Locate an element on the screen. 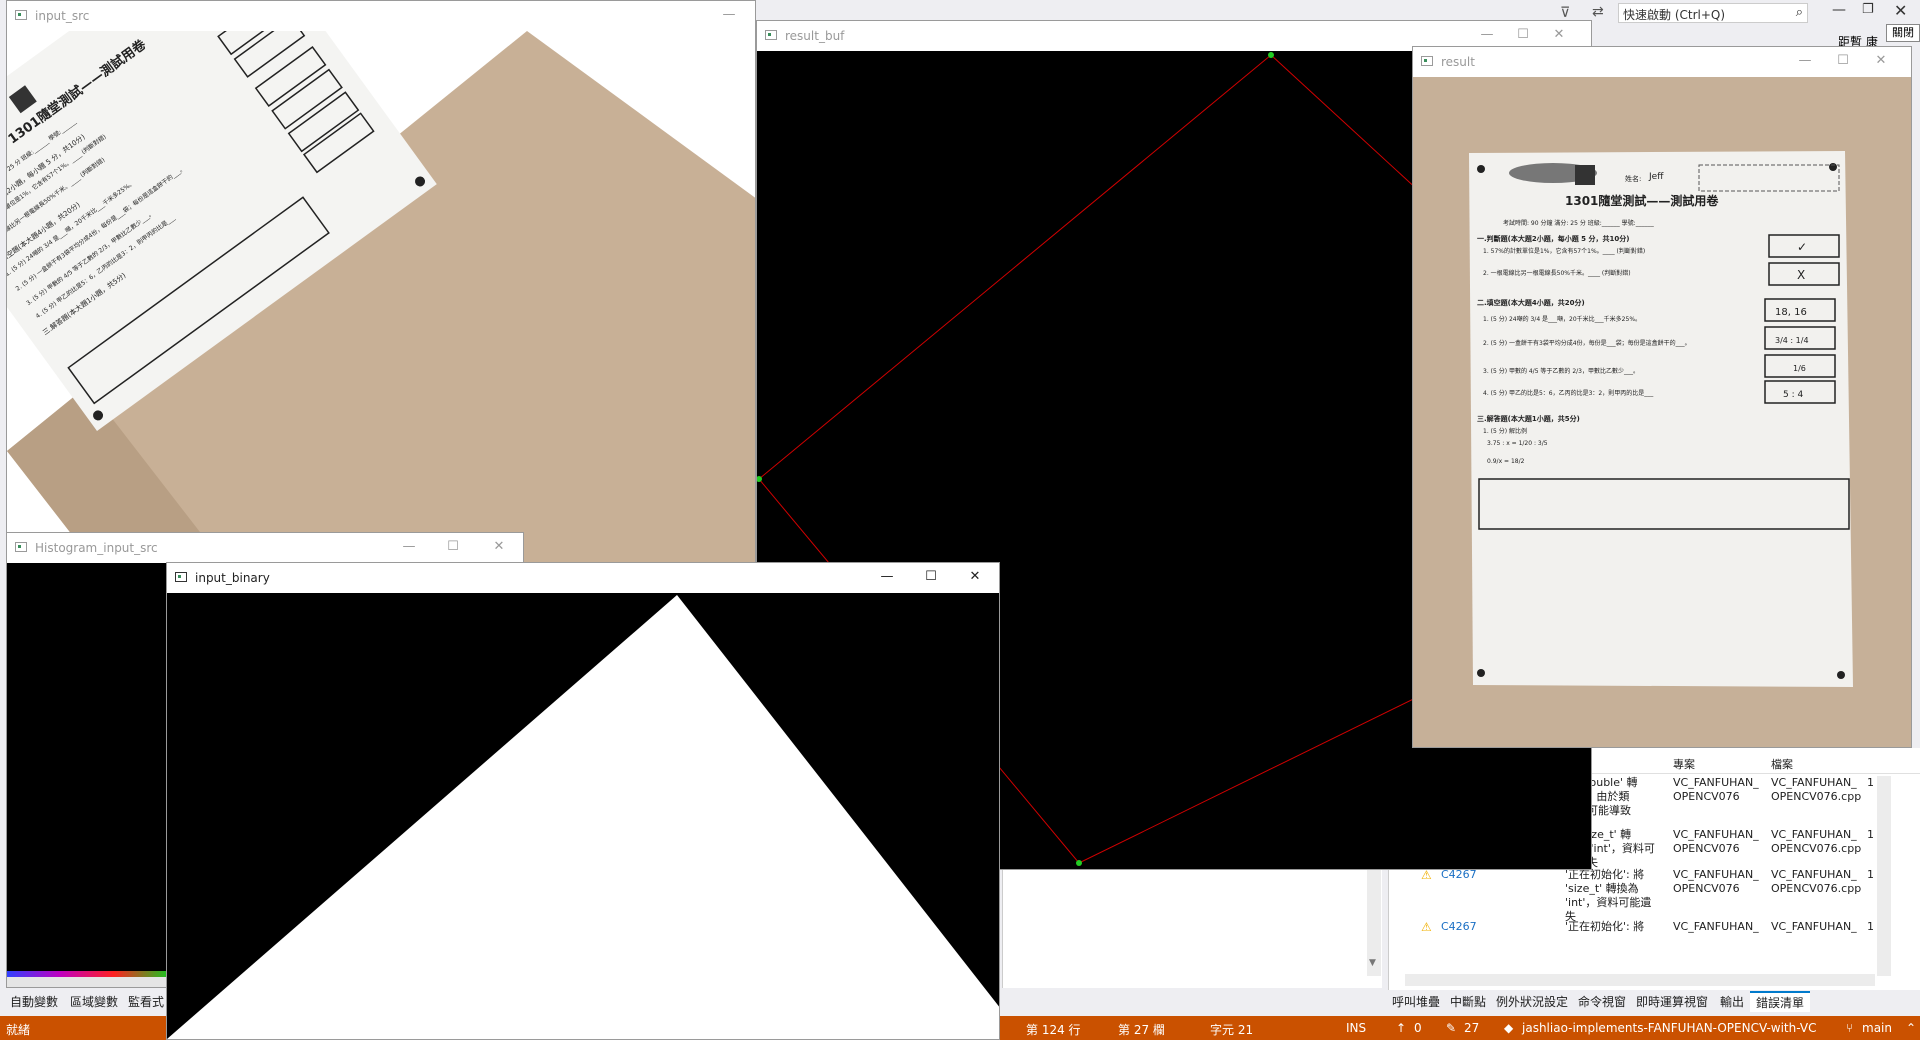 Image resolution: width=1920 pixels, height=1040 pixels. chevron-up-icon: ⌃ is located at coordinates (1911, 1028).